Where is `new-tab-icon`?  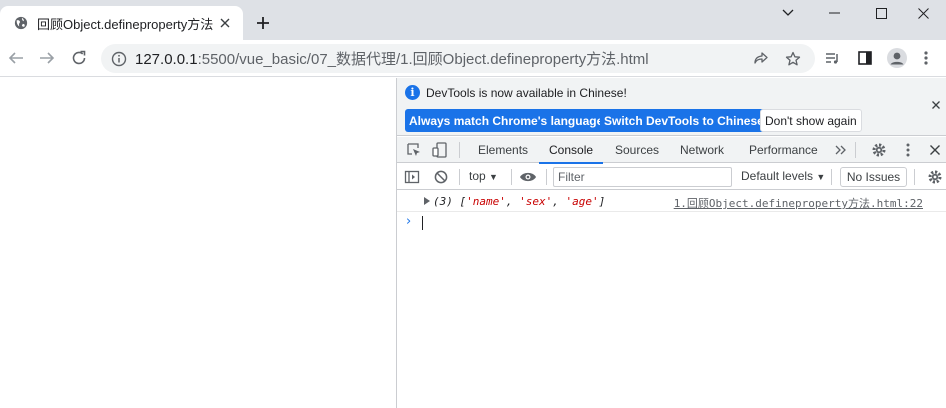 new-tab-icon is located at coordinates (263, 23).